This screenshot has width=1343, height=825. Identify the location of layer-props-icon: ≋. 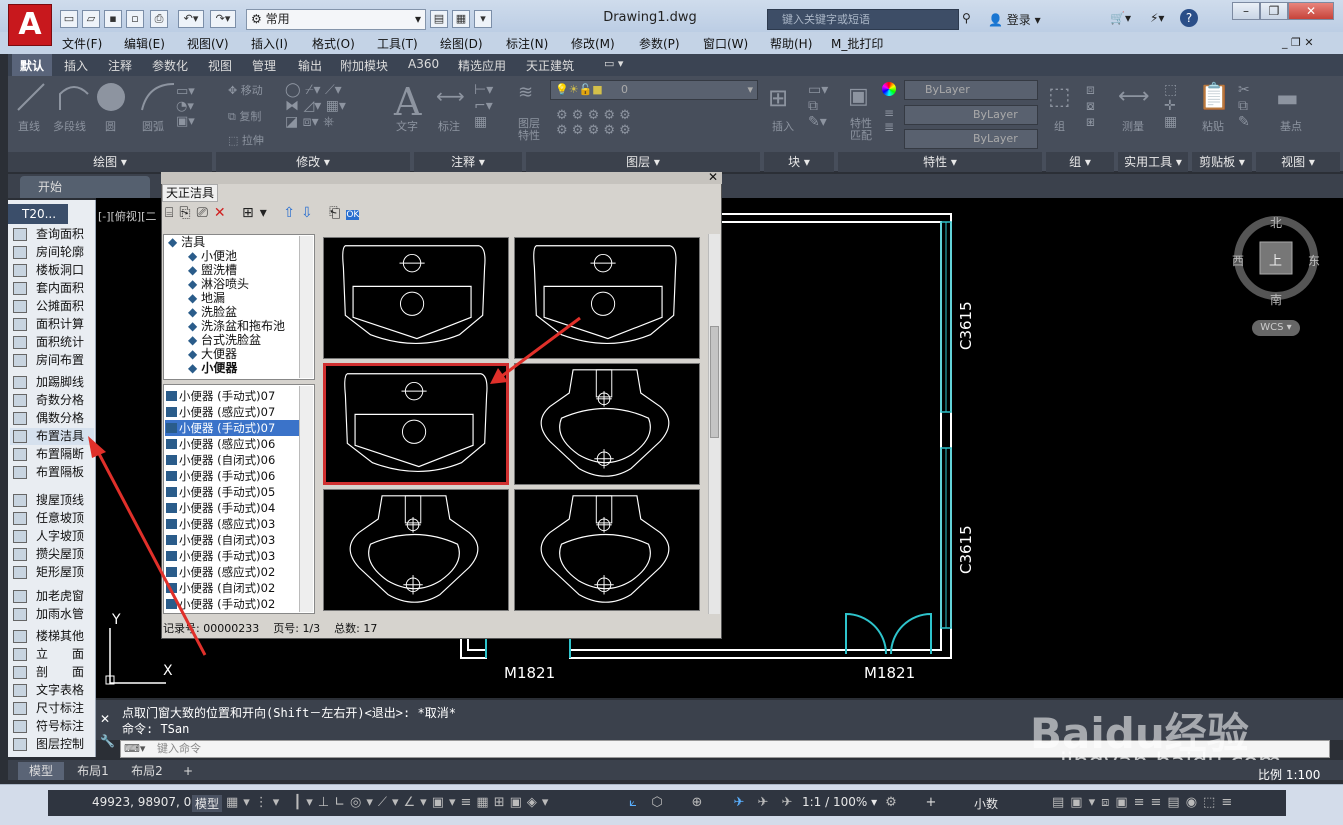
(525, 92).